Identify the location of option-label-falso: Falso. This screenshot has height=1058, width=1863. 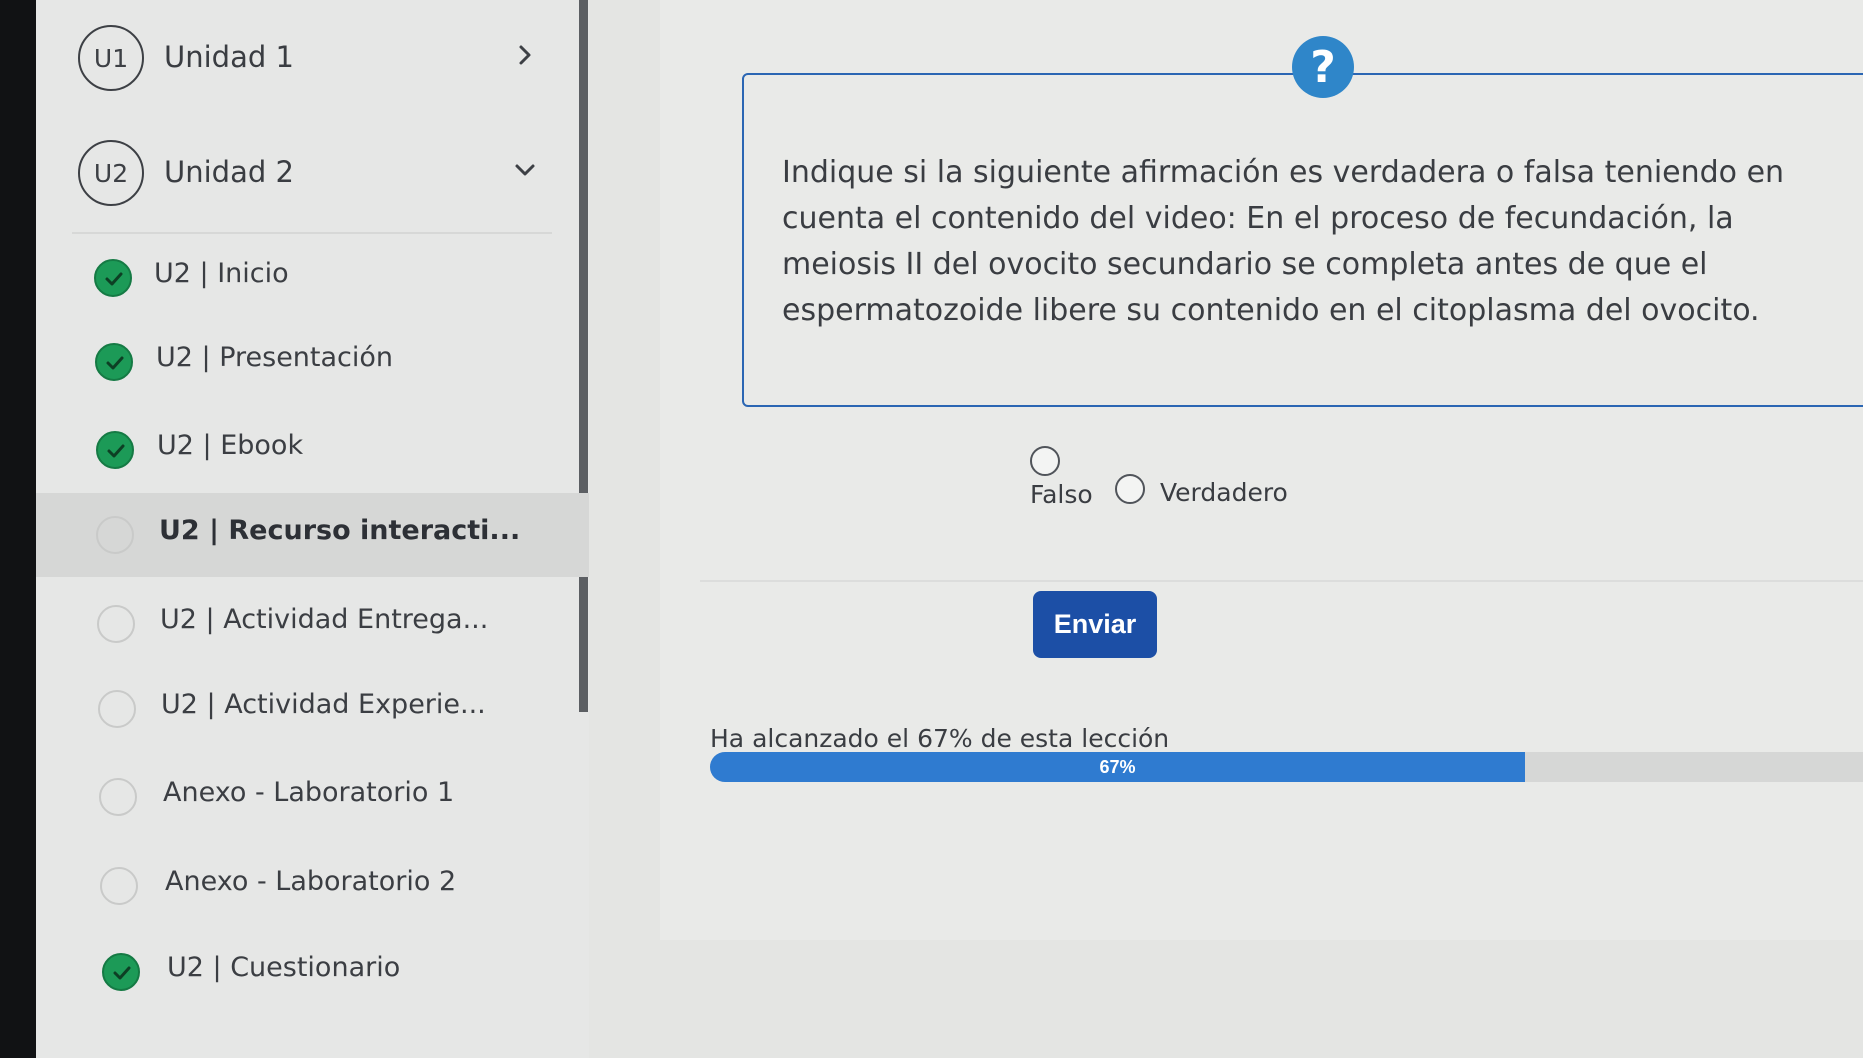
(1061, 494).